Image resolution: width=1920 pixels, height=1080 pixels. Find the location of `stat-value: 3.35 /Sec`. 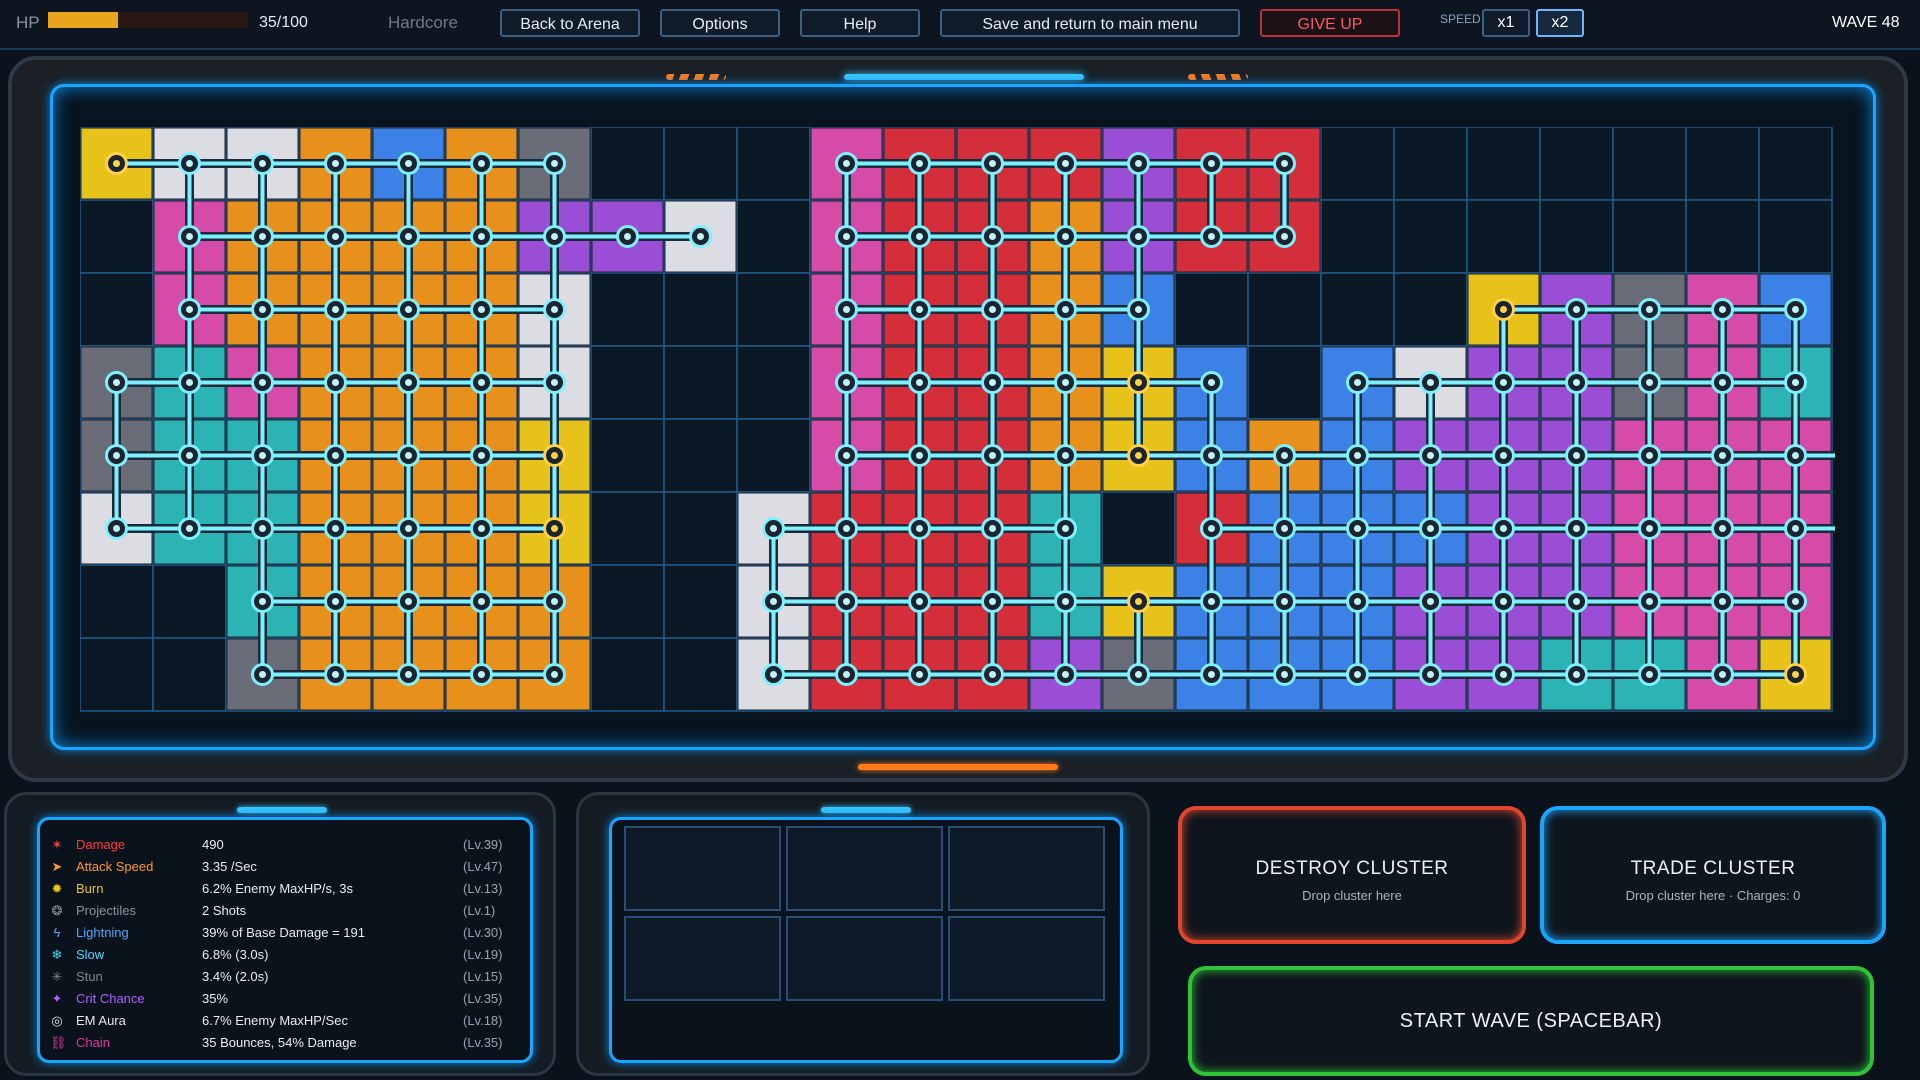

stat-value: 3.35 /Sec is located at coordinates (229, 866).